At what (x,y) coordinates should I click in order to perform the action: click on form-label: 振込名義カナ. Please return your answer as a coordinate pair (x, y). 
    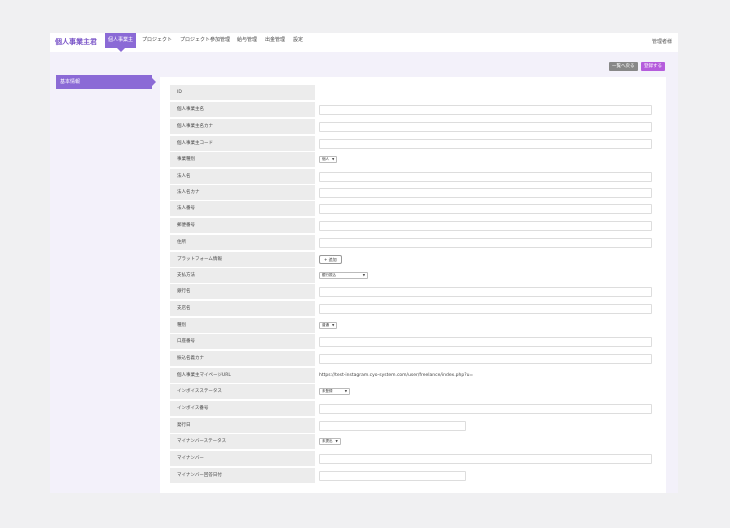
    Looking at the image, I should click on (242, 358).